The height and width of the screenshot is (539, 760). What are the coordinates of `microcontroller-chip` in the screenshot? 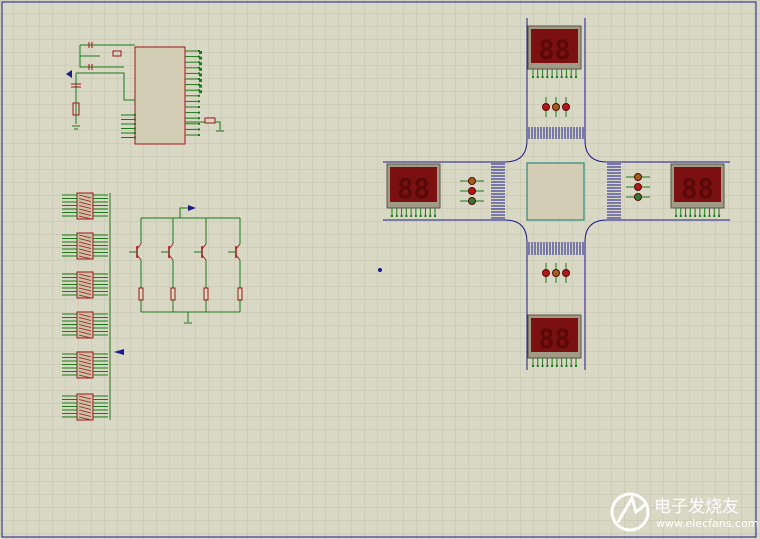 It's located at (160, 95).